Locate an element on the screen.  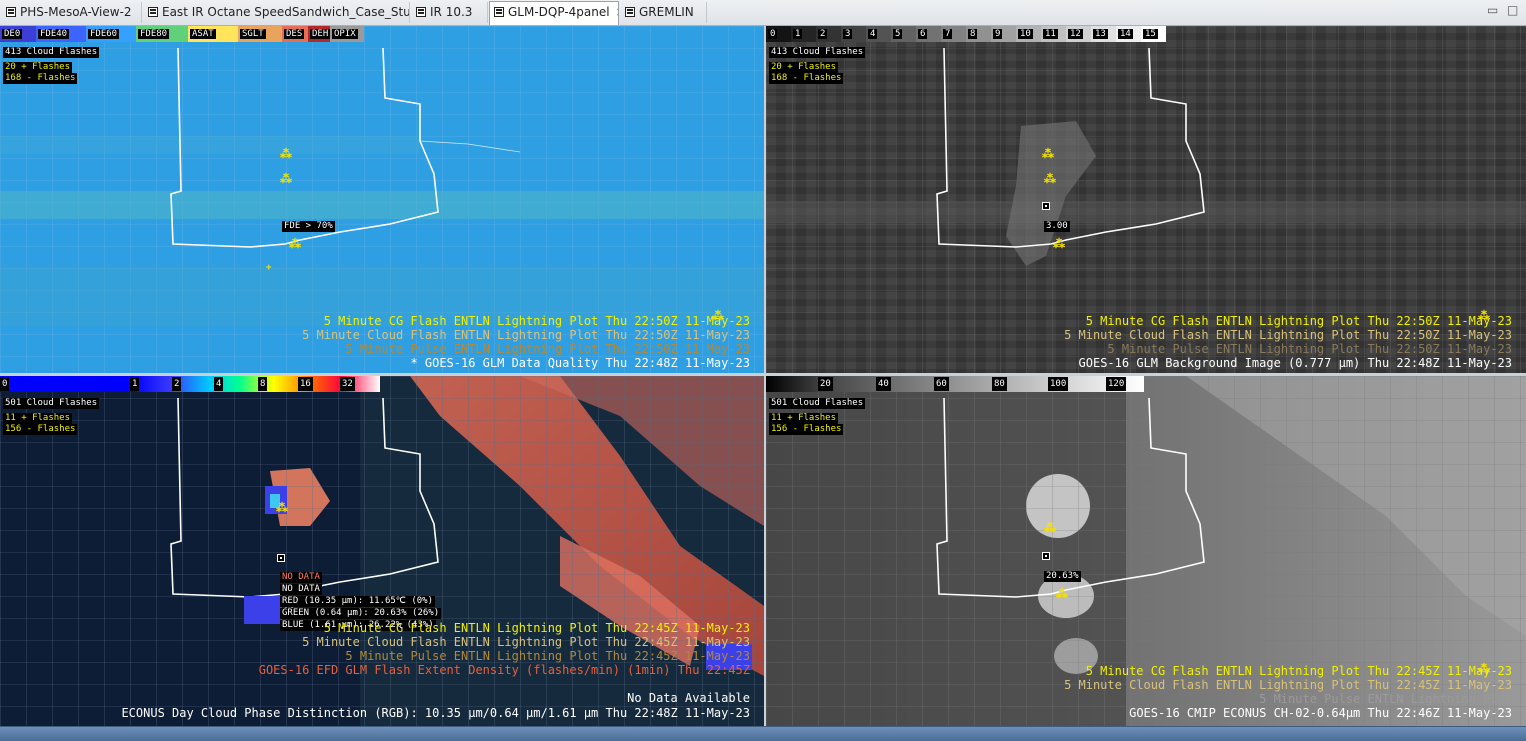
background-tick-6: 6 is located at coordinates (928, 34).